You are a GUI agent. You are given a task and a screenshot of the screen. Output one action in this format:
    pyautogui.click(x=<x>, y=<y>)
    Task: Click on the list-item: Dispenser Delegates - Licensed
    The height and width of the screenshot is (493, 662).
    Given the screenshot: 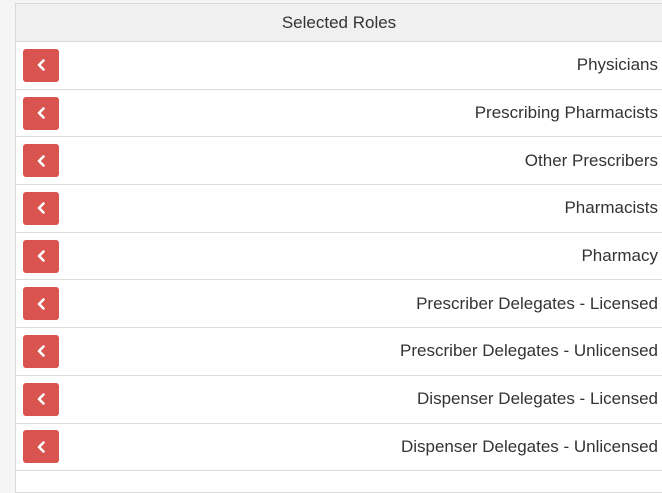 What is the action you would take?
    pyautogui.click(x=339, y=400)
    